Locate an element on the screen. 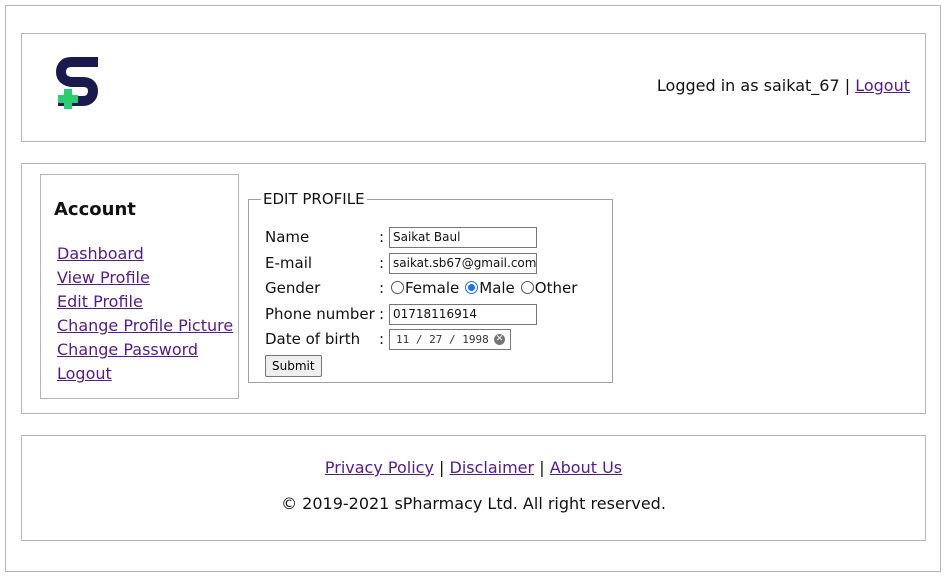 This screenshot has height=579, width=948. phone-label: Phone number is located at coordinates (320, 314).